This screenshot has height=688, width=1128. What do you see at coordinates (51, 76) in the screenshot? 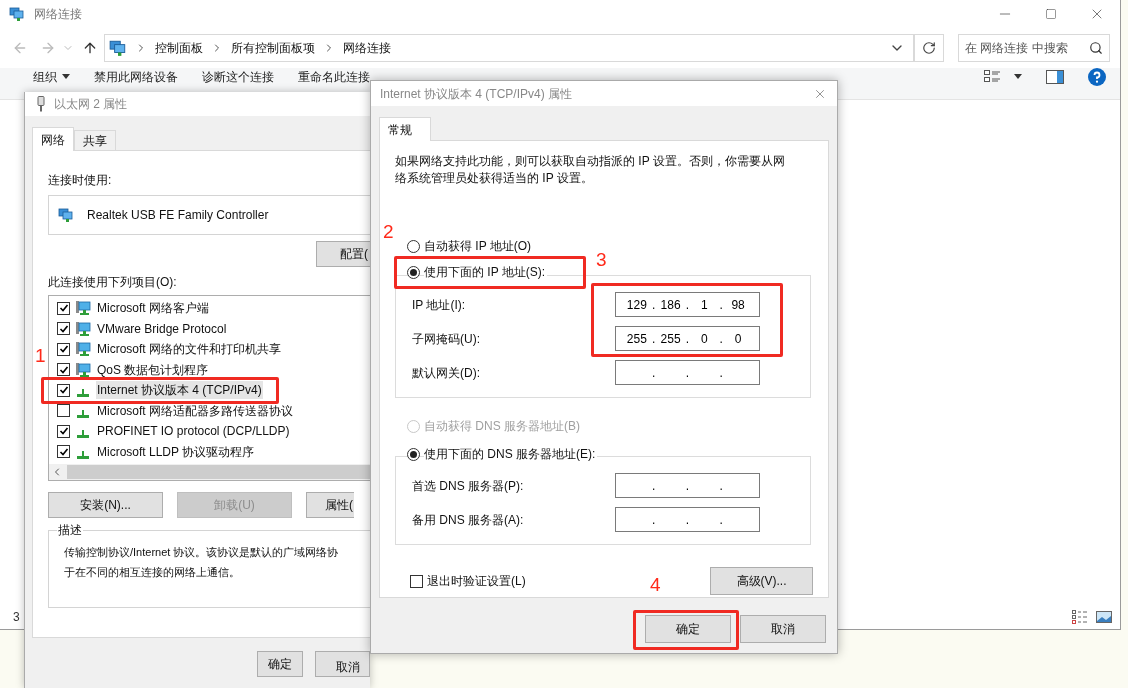
I see `toolbar-button: 组织` at bounding box center [51, 76].